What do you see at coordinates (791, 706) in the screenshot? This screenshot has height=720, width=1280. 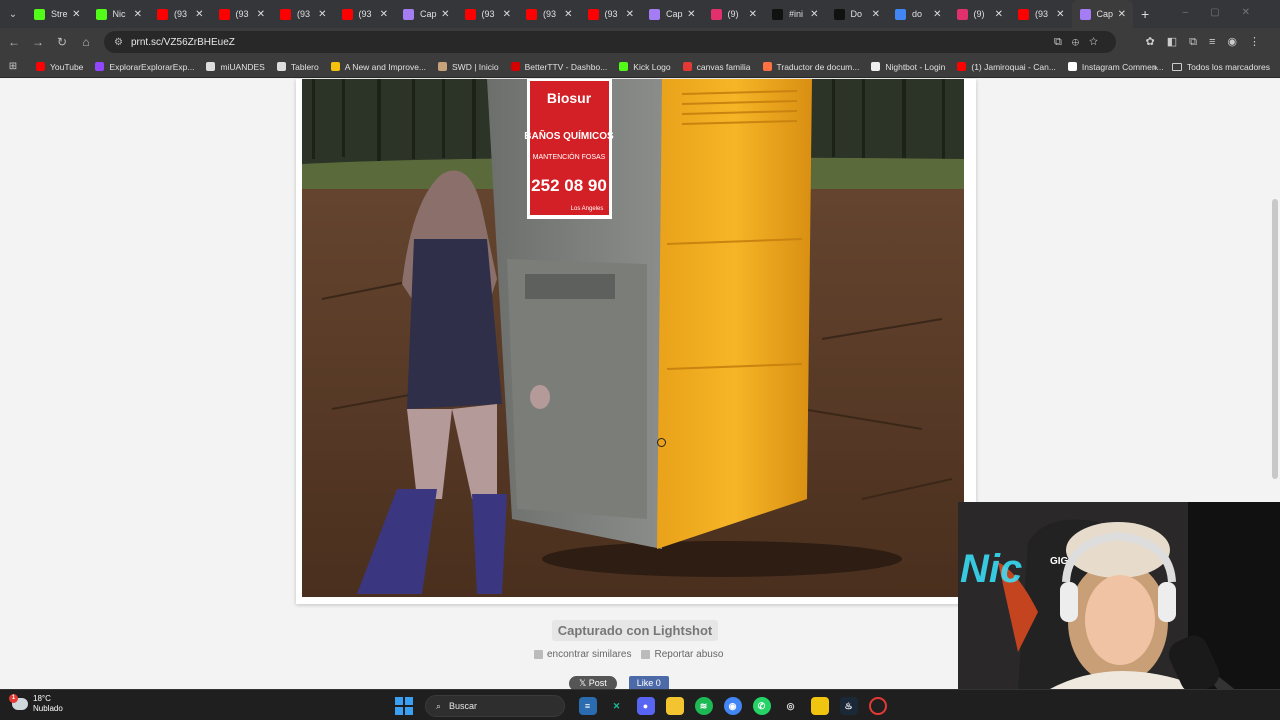 I see `obs-icon: ◎` at bounding box center [791, 706].